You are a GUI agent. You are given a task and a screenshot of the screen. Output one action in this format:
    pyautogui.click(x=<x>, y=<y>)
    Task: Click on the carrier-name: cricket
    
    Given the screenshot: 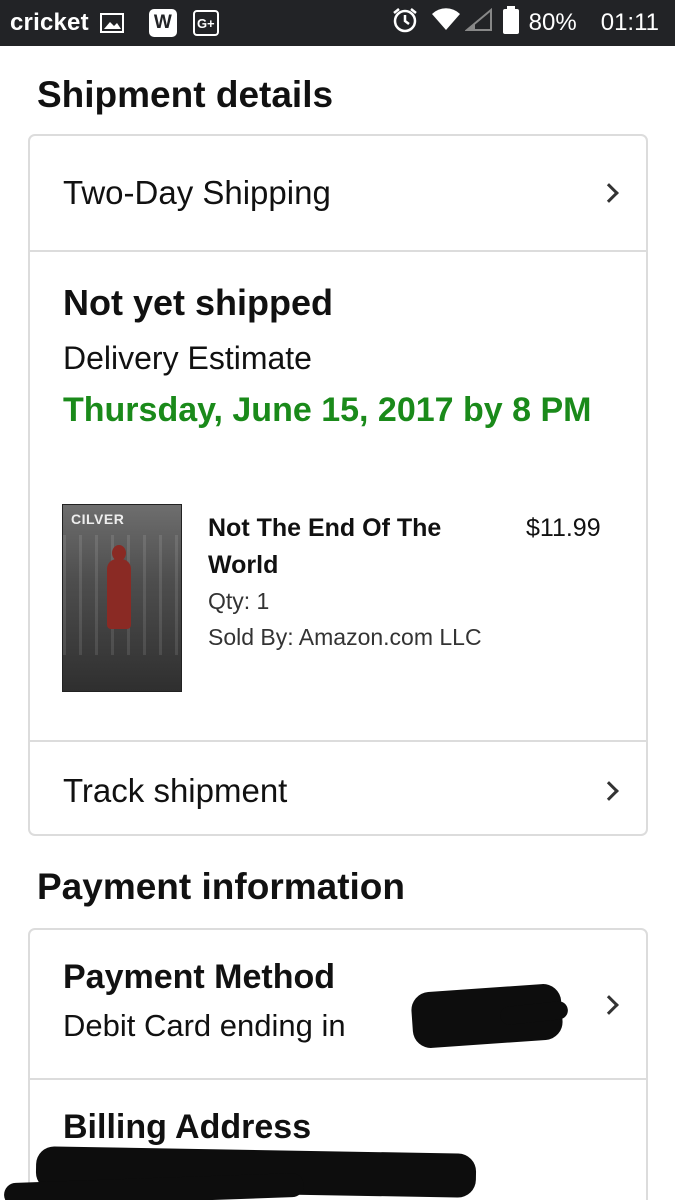 What is the action you would take?
    pyautogui.click(x=49, y=22)
    